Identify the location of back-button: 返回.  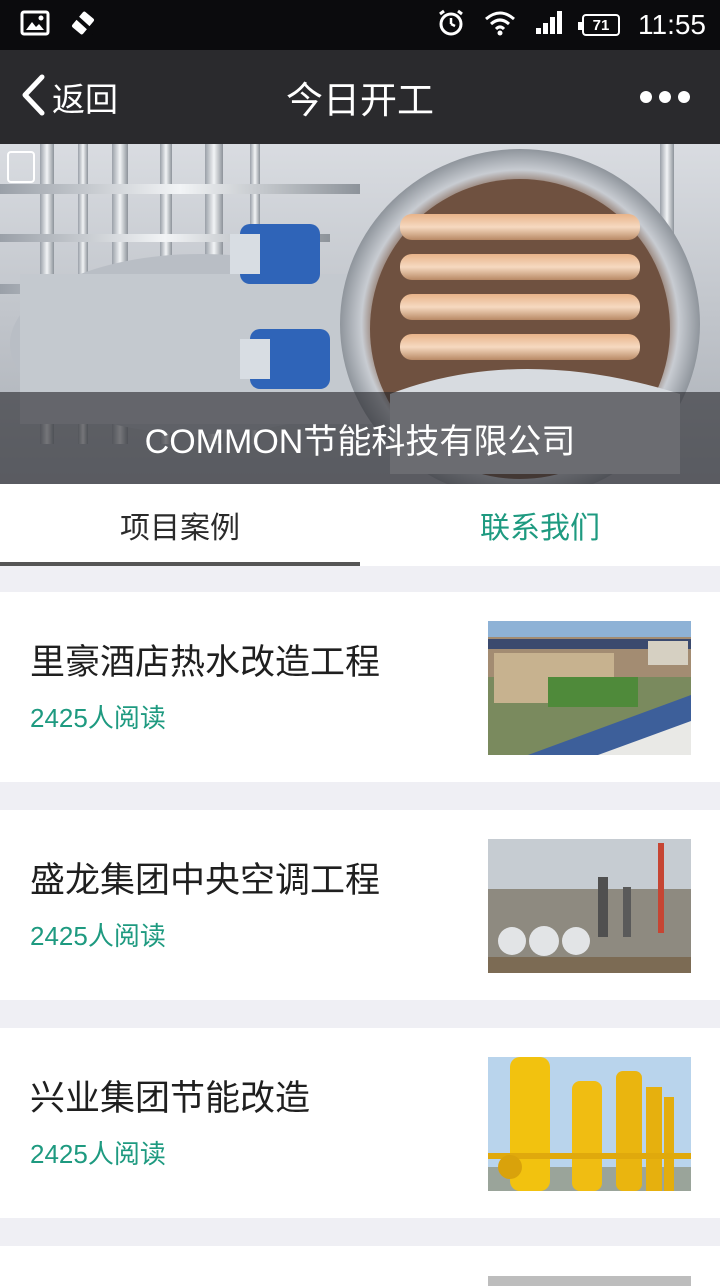
(69, 97).